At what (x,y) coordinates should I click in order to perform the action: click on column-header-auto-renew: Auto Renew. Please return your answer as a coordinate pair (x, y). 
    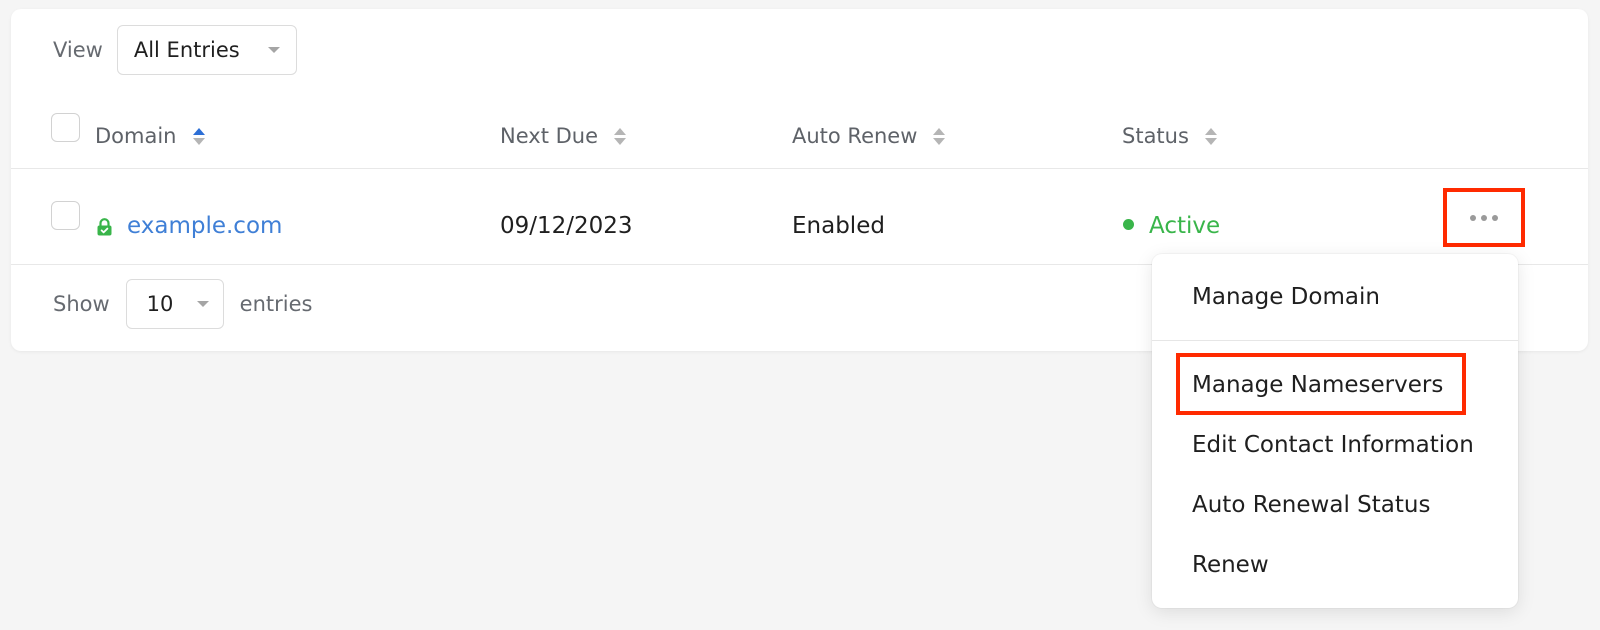
    Looking at the image, I should click on (869, 136).